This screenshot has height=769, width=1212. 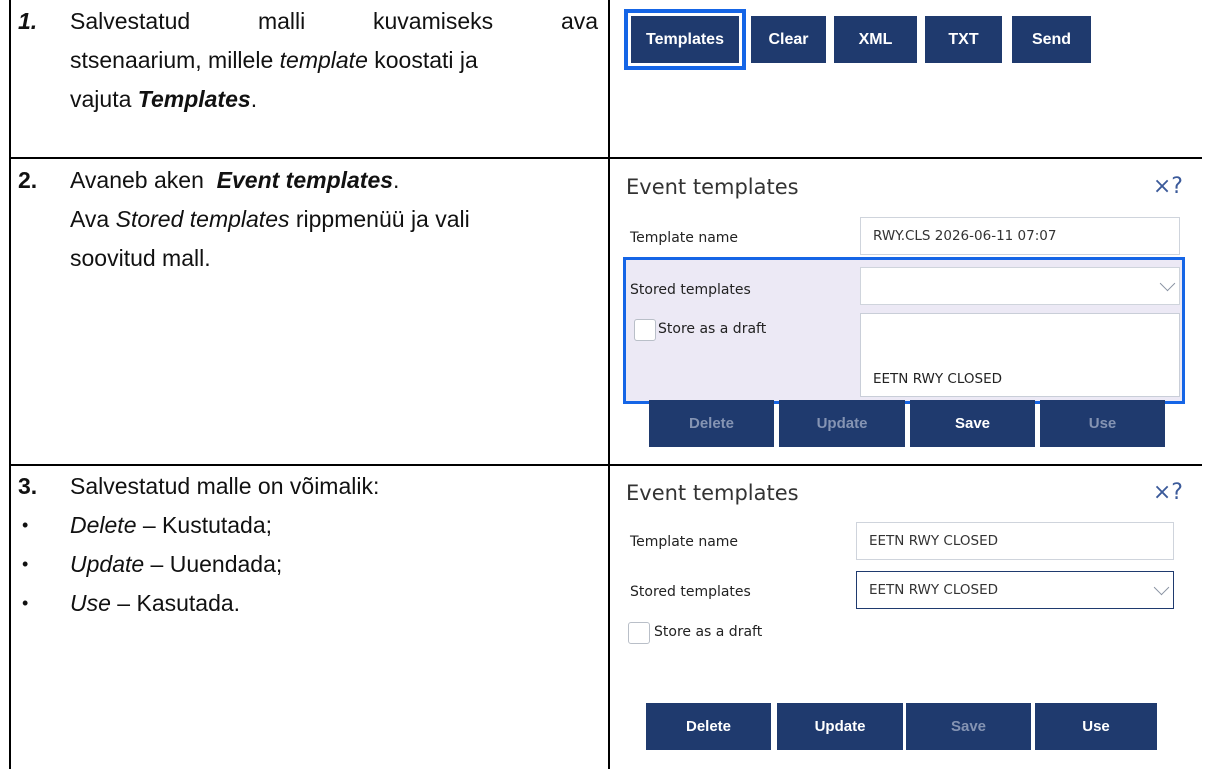 What do you see at coordinates (422, 60) in the screenshot?
I see `text: koostati ja` at bounding box center [422, 60].